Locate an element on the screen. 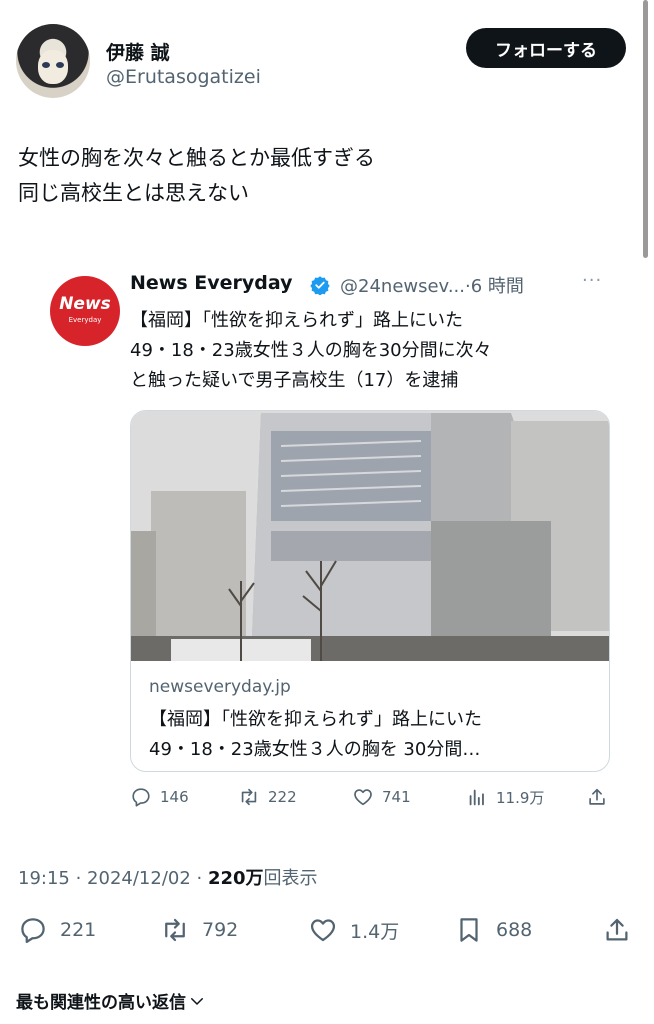  quoted-share-button is located at coordinates (601, 797).